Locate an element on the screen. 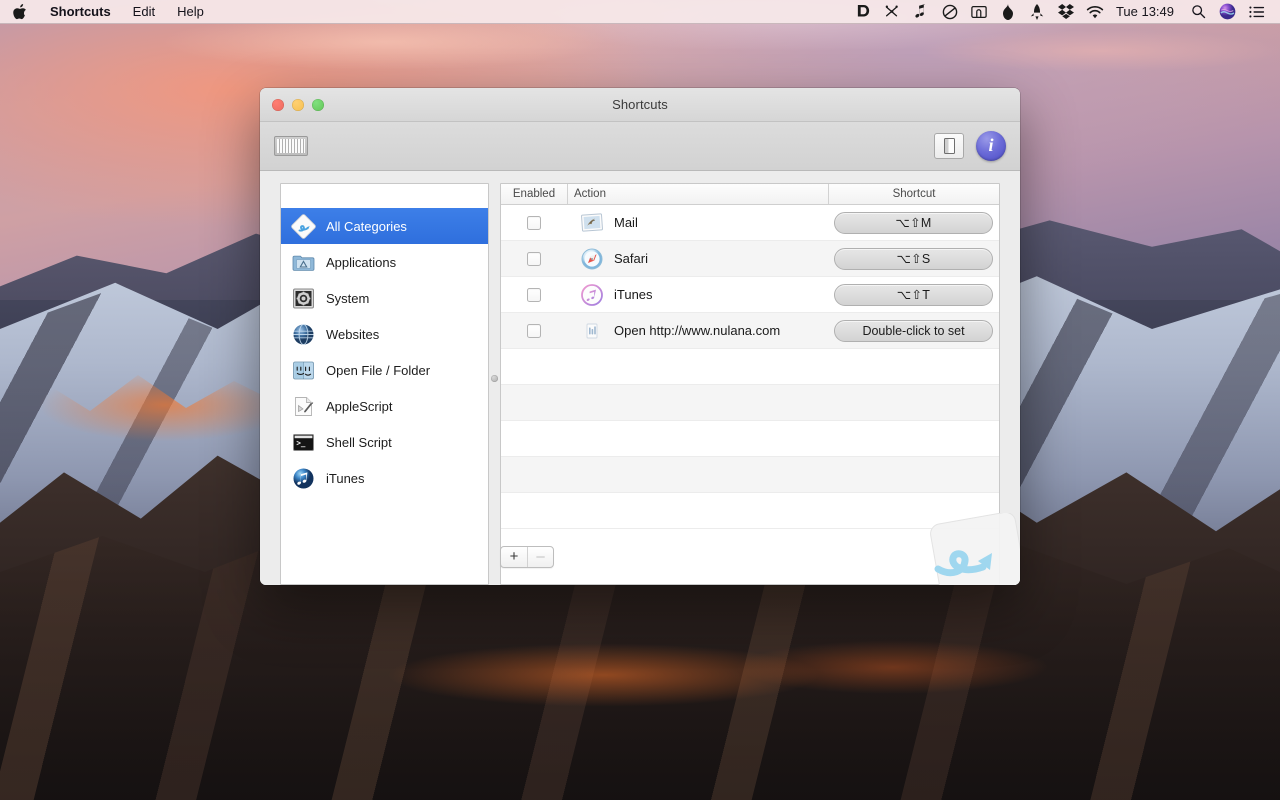  wallpaper-foreground-glow is located at coordinates (680, 675).